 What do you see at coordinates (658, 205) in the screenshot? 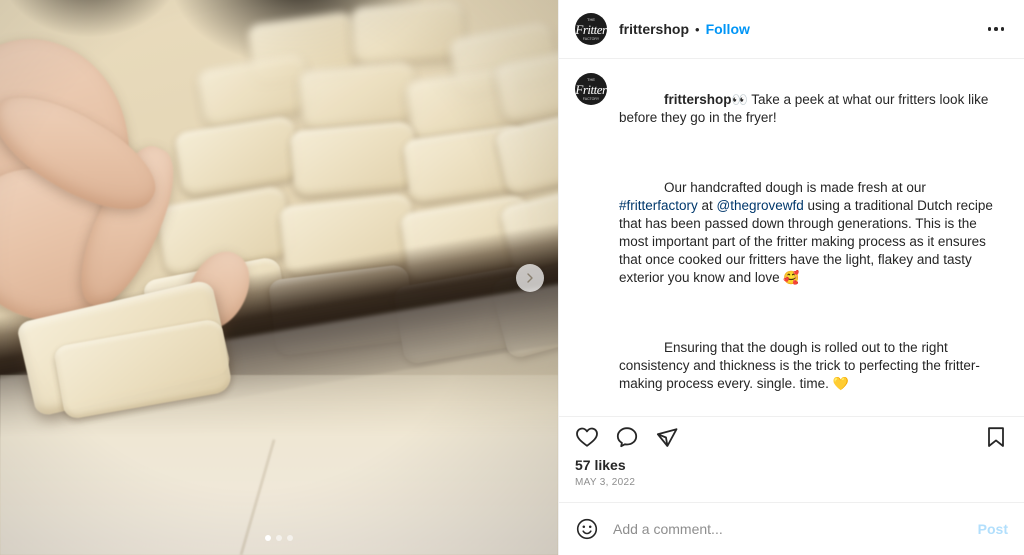
I see `hashtag-fritterfactory: #fritterfactory` at bounding box center [658, 205].